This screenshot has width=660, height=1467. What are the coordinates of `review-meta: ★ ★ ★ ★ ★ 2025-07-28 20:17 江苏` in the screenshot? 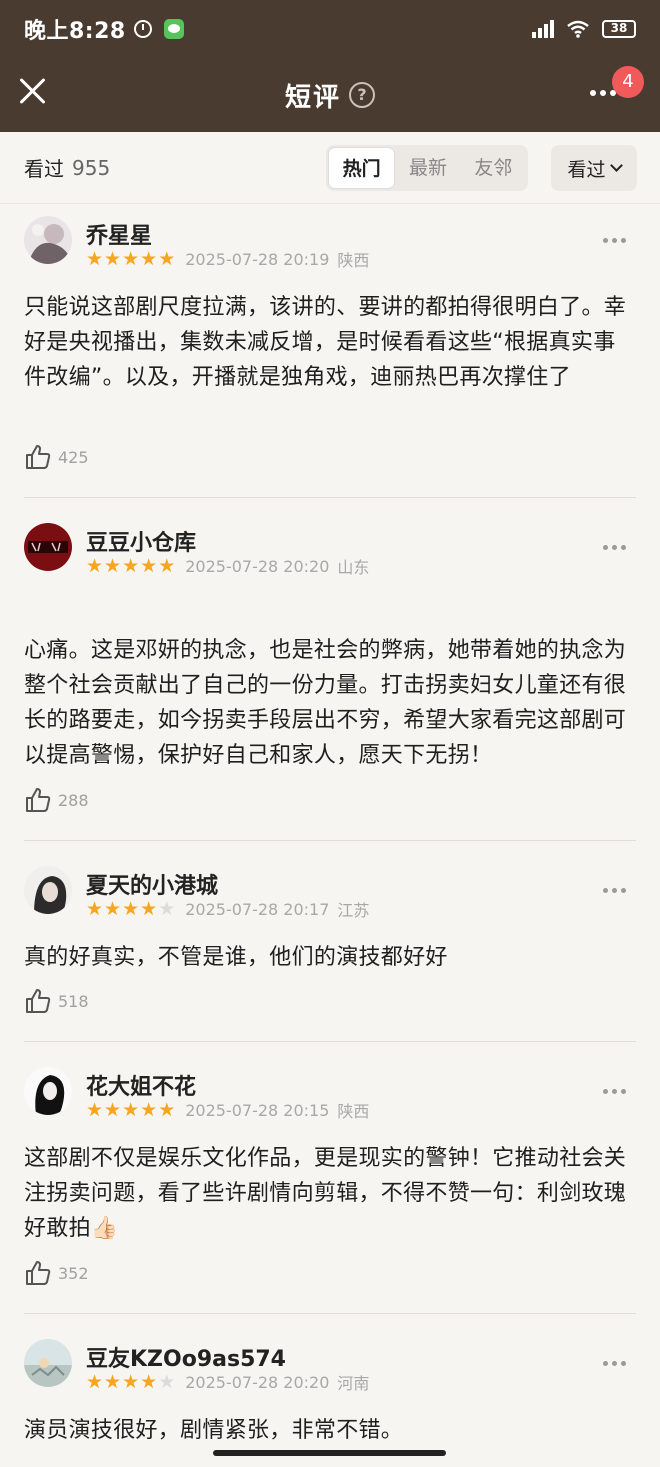 It's located at (227, 909).